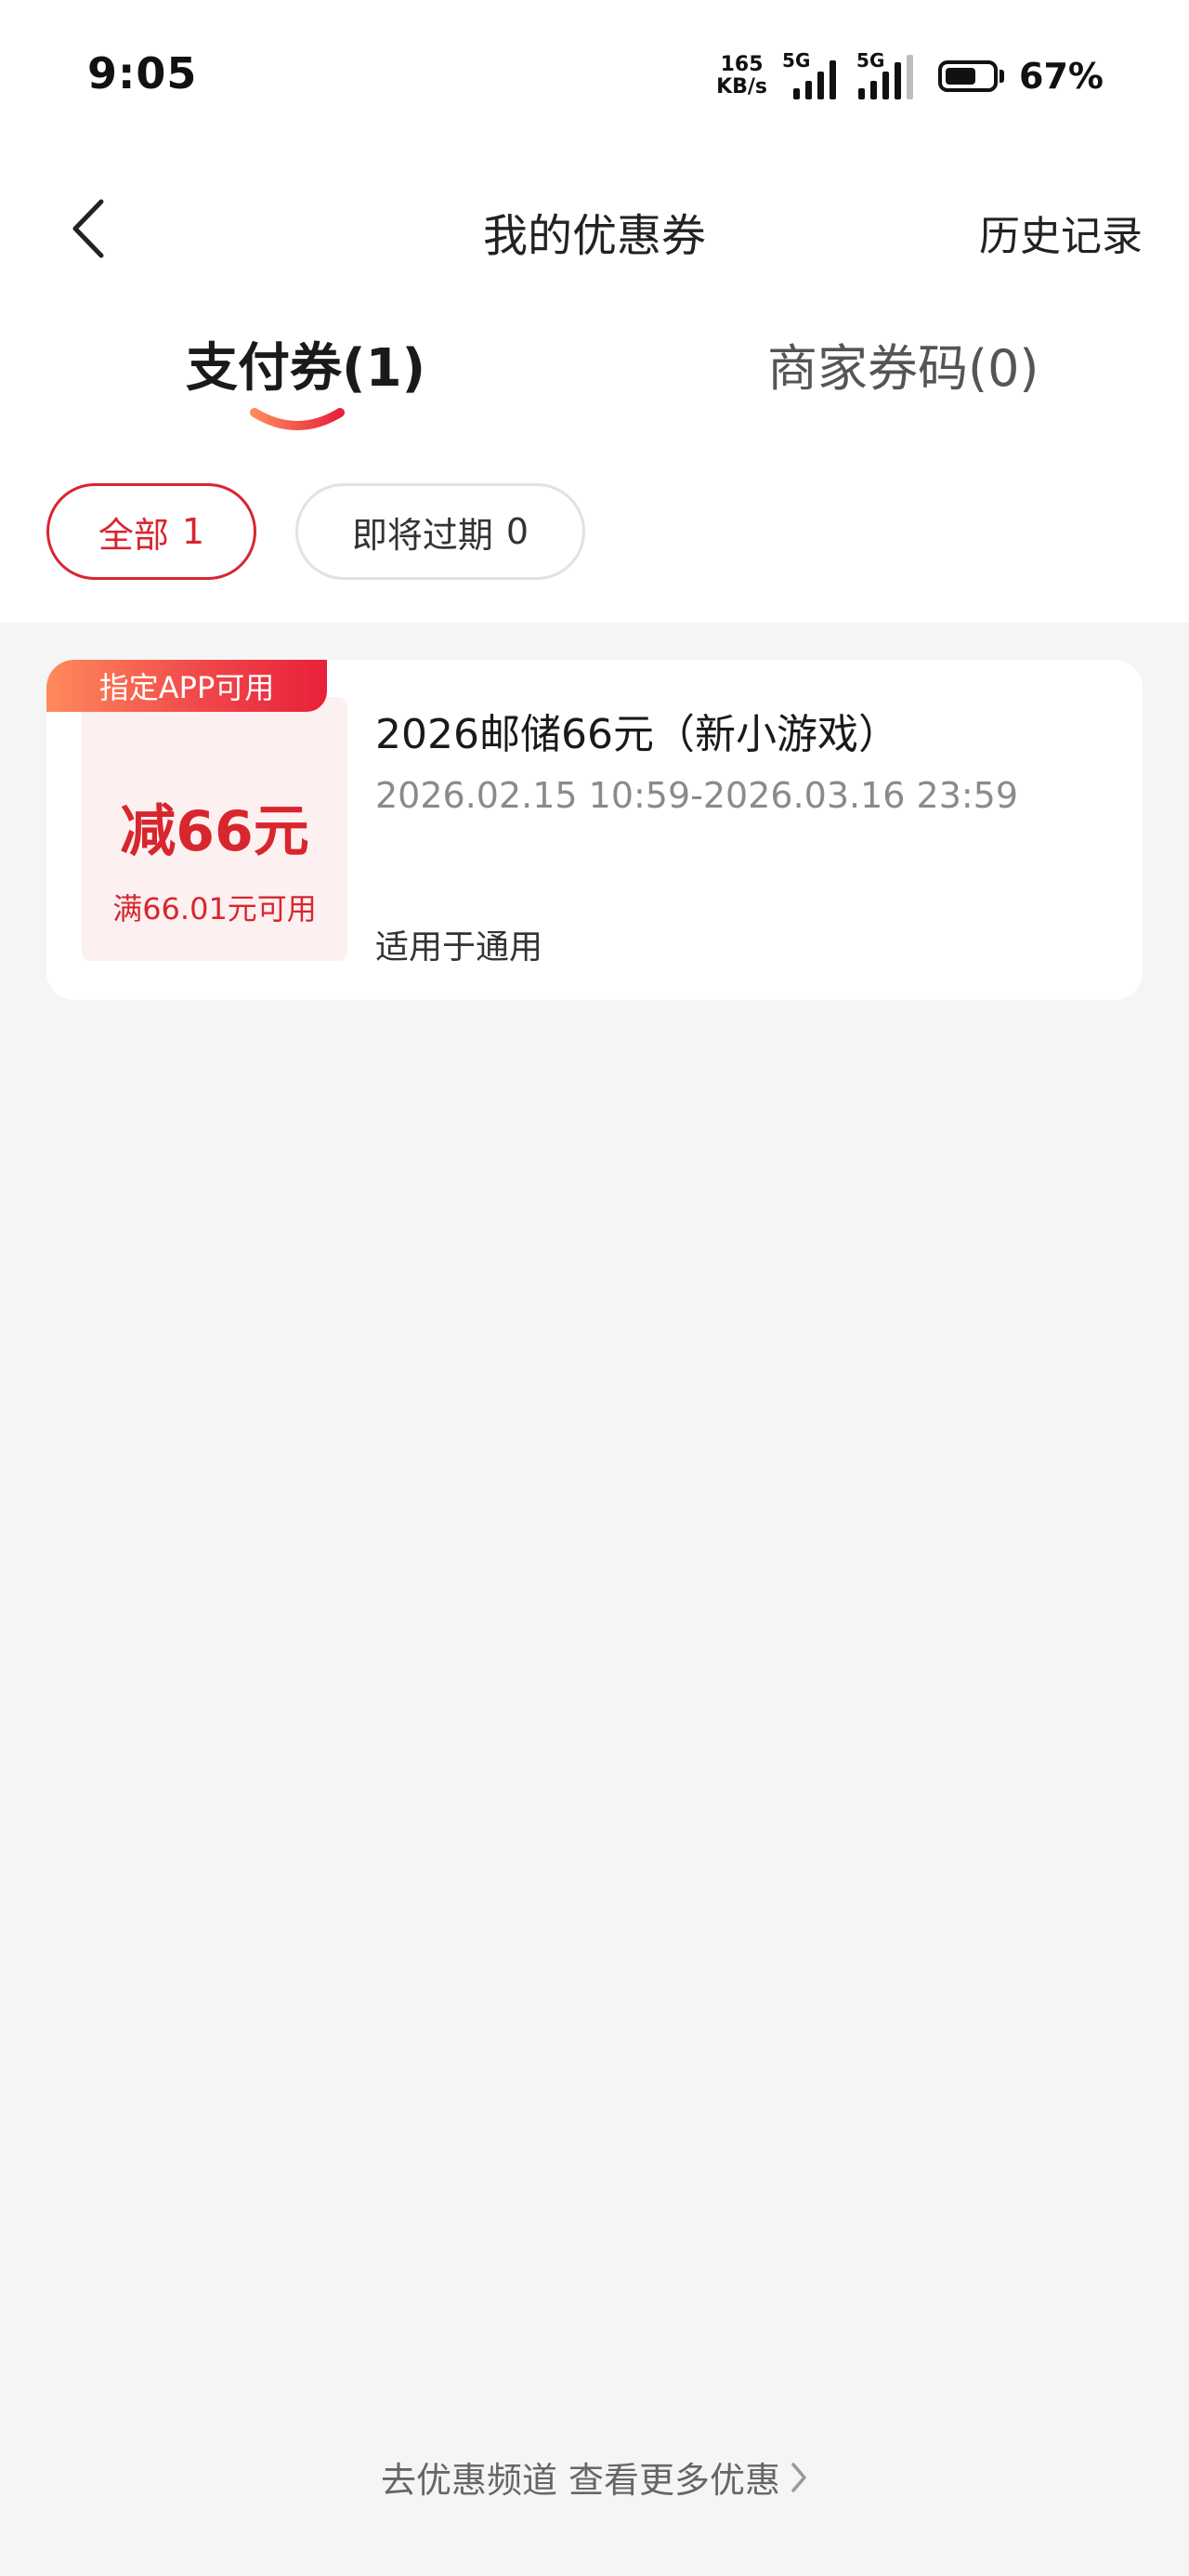 This screenshot has height=2576, width=1189. I want to click on status-indicators: 165 KB/s 5G 5G 67%, so click(910, 76).